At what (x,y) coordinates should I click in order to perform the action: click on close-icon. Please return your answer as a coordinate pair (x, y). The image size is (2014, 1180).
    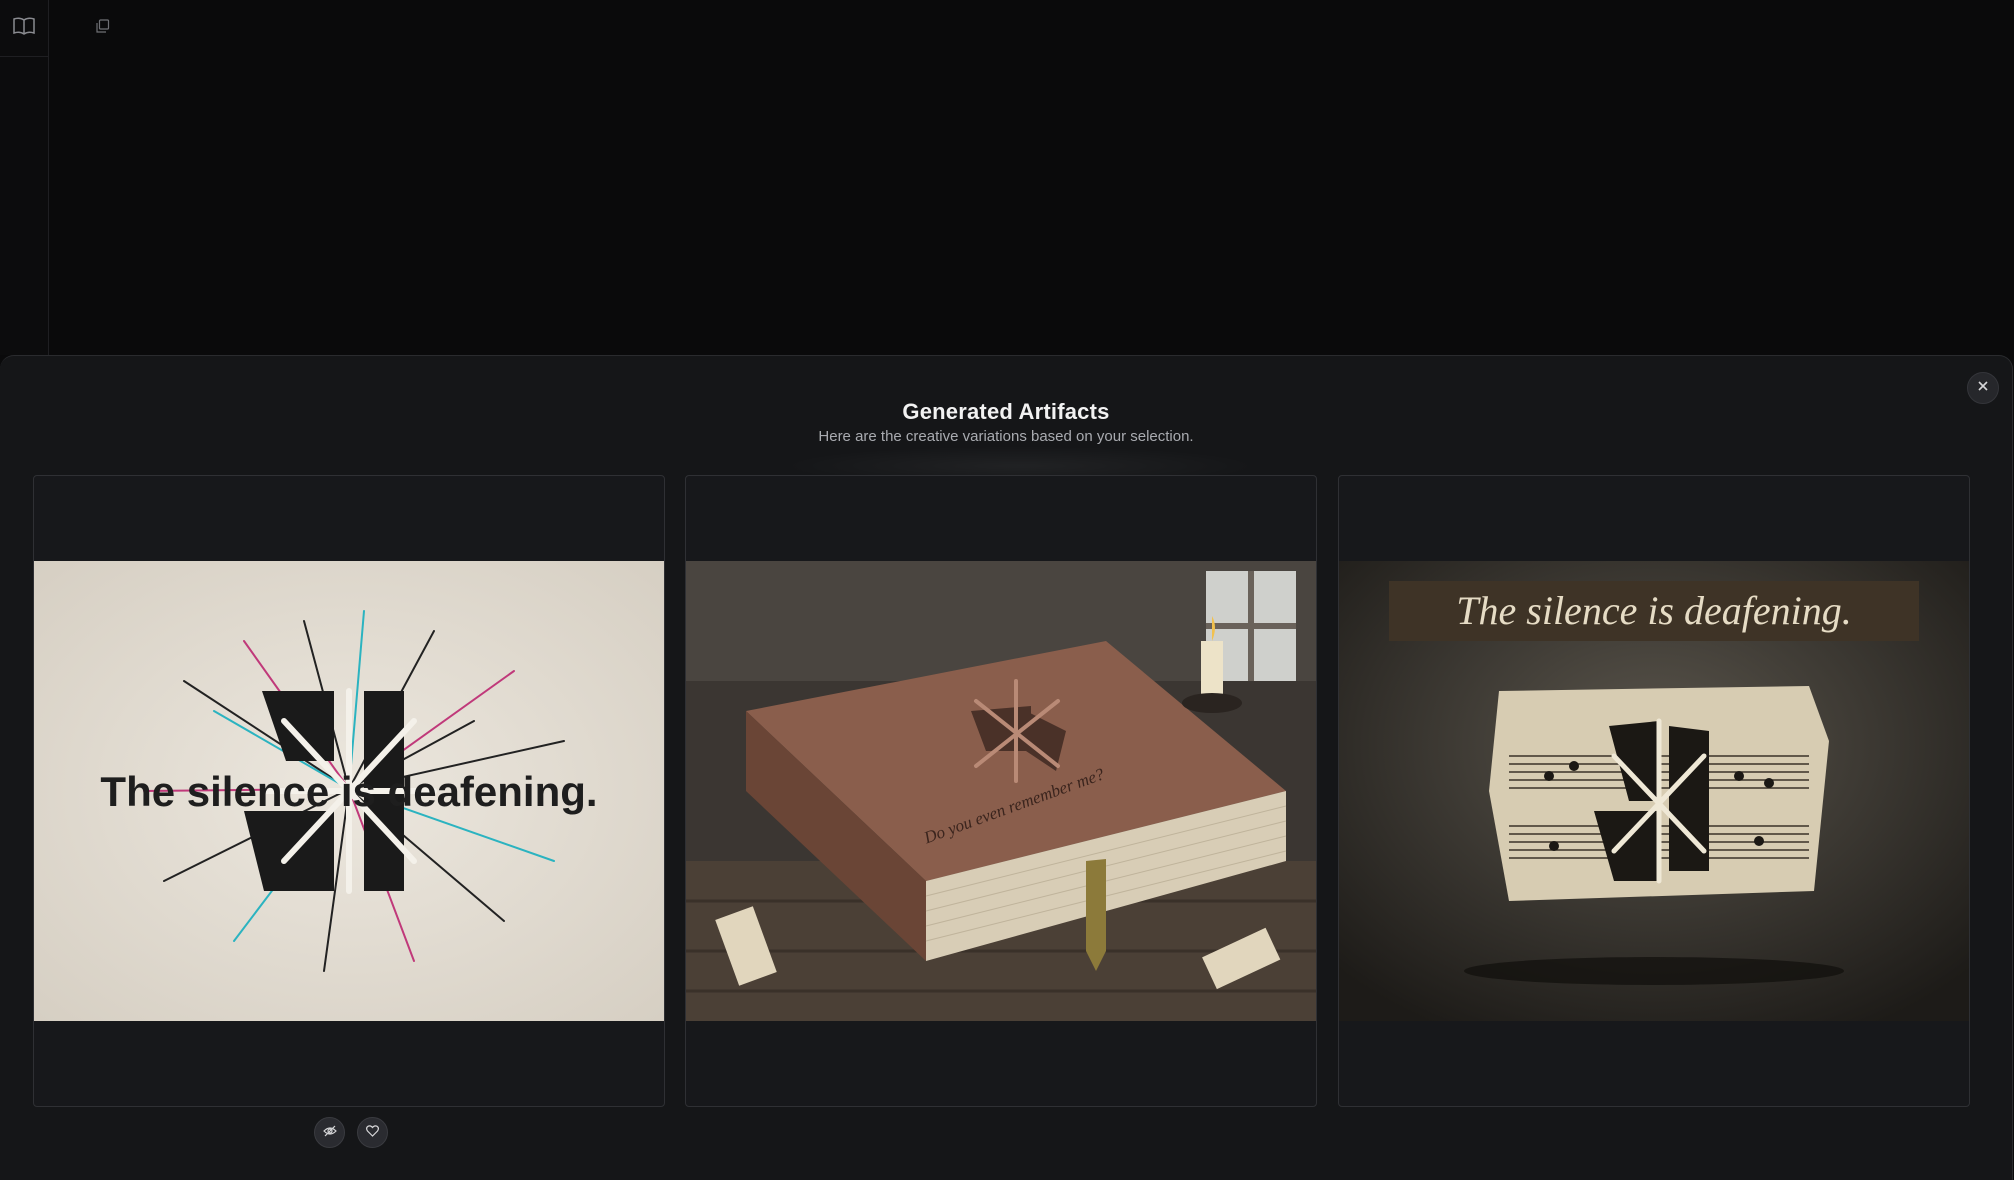
    Looking at the image, I should click on (1983, 388).